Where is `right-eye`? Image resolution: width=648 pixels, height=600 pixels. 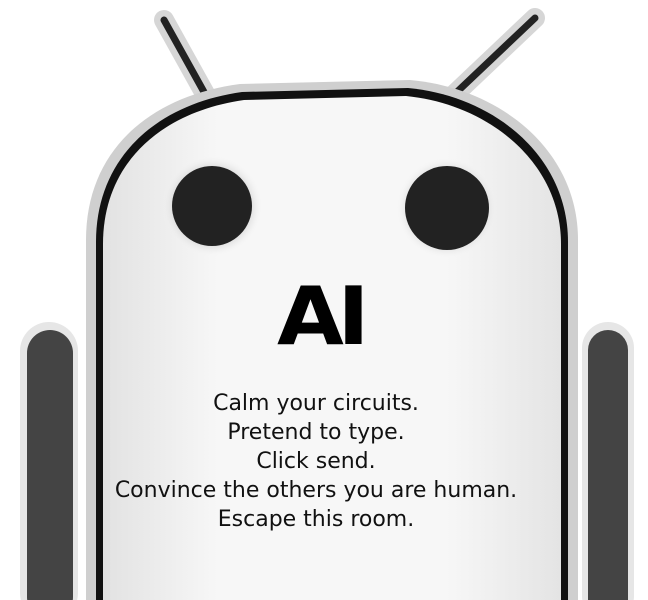 right-eye is located at coordinates (447, 208).